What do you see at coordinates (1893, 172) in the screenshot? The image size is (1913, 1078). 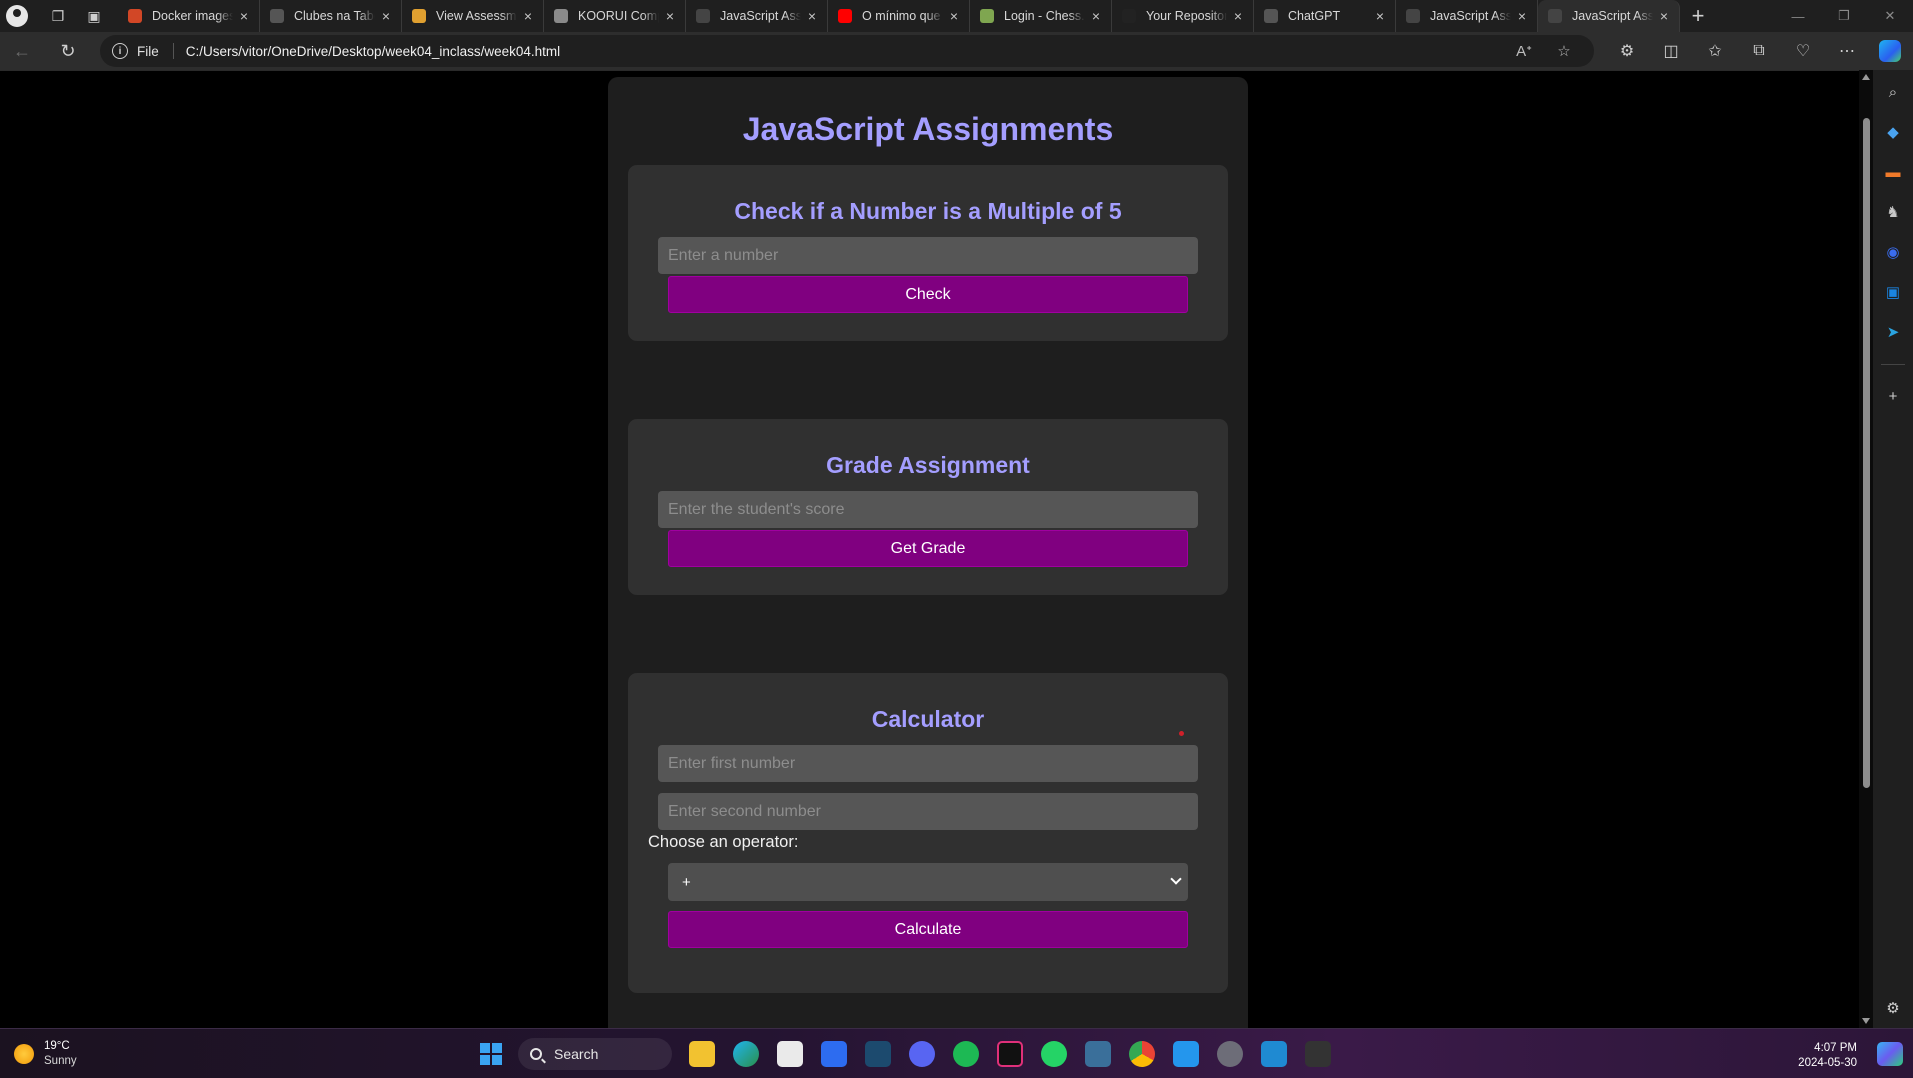 I see `tools-icon: ▬` at bounding box center [1893, 172].